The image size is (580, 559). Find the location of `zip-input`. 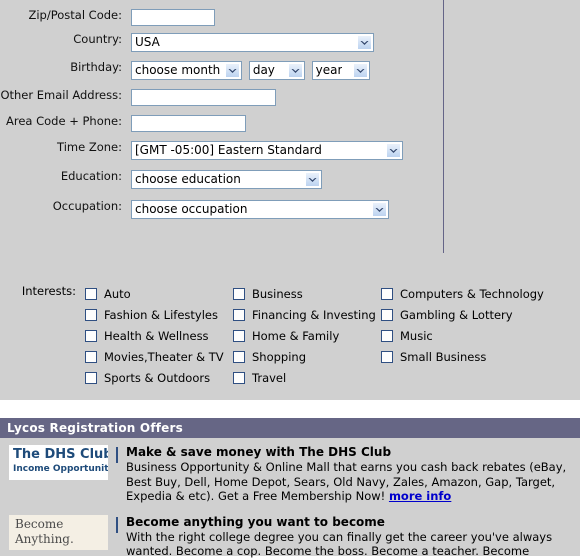

zip-input is located at coordinates (173, 17).